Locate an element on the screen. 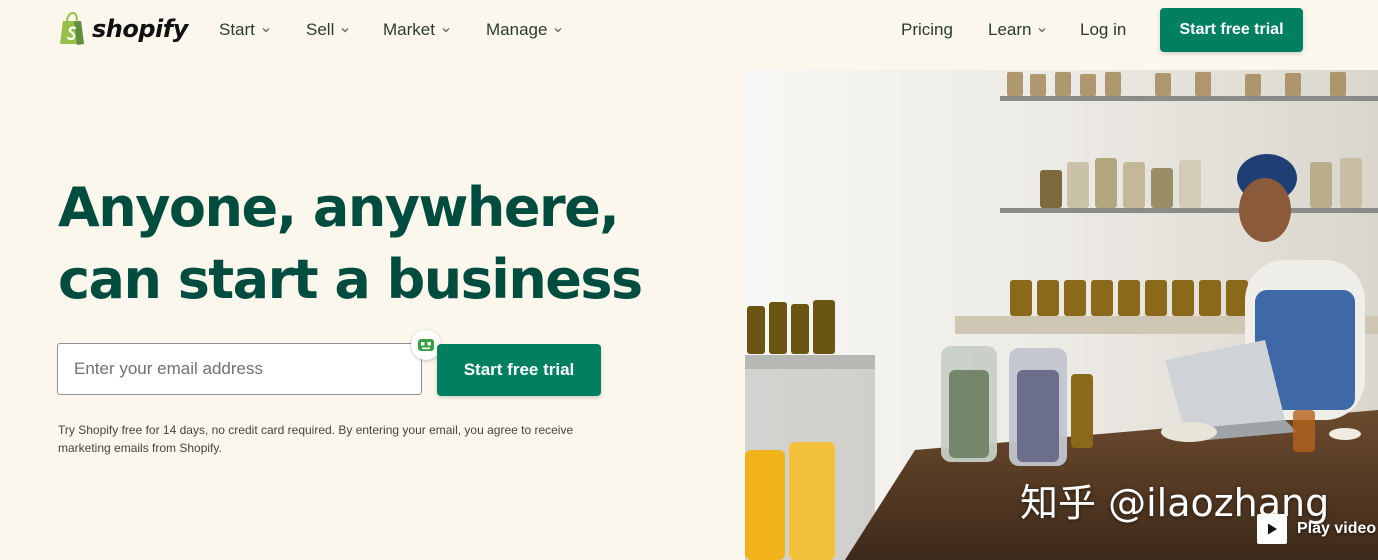 This screenshot has width=1378, height=560. nav-login: Log in is located at coordinates (1103, 30).